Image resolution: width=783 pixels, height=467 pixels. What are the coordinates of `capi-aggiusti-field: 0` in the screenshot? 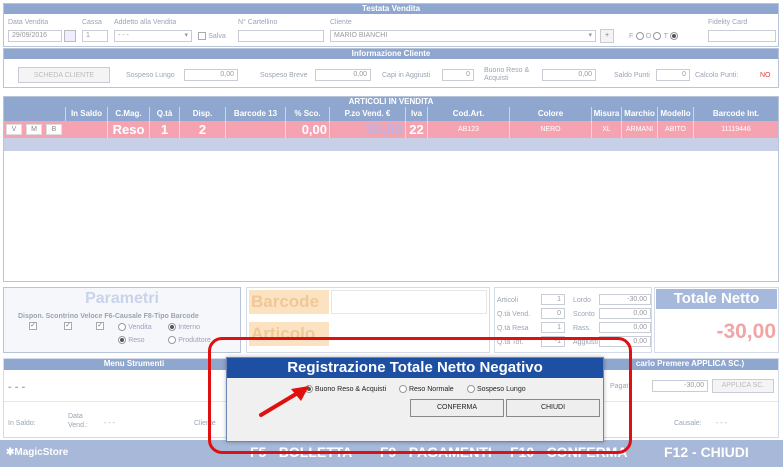 It's located at (458, 75).